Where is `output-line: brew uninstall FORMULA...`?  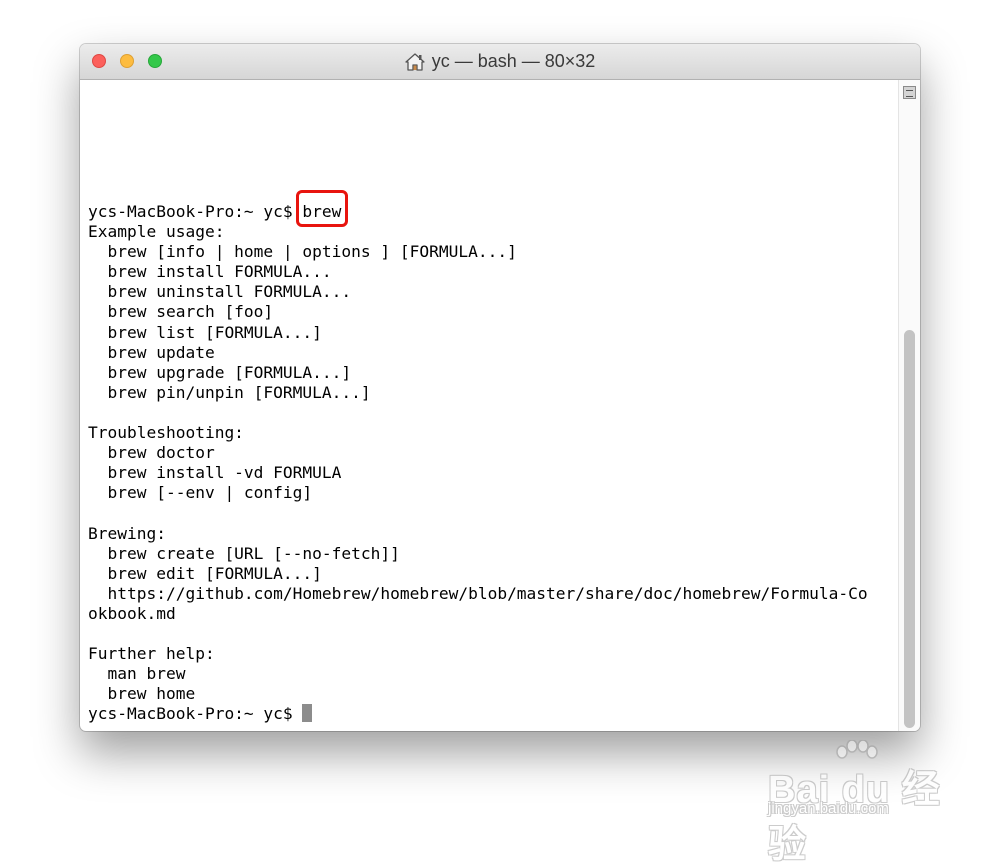 output-line: brew uninstall FORMULA... is located at coordinates (220, 292).